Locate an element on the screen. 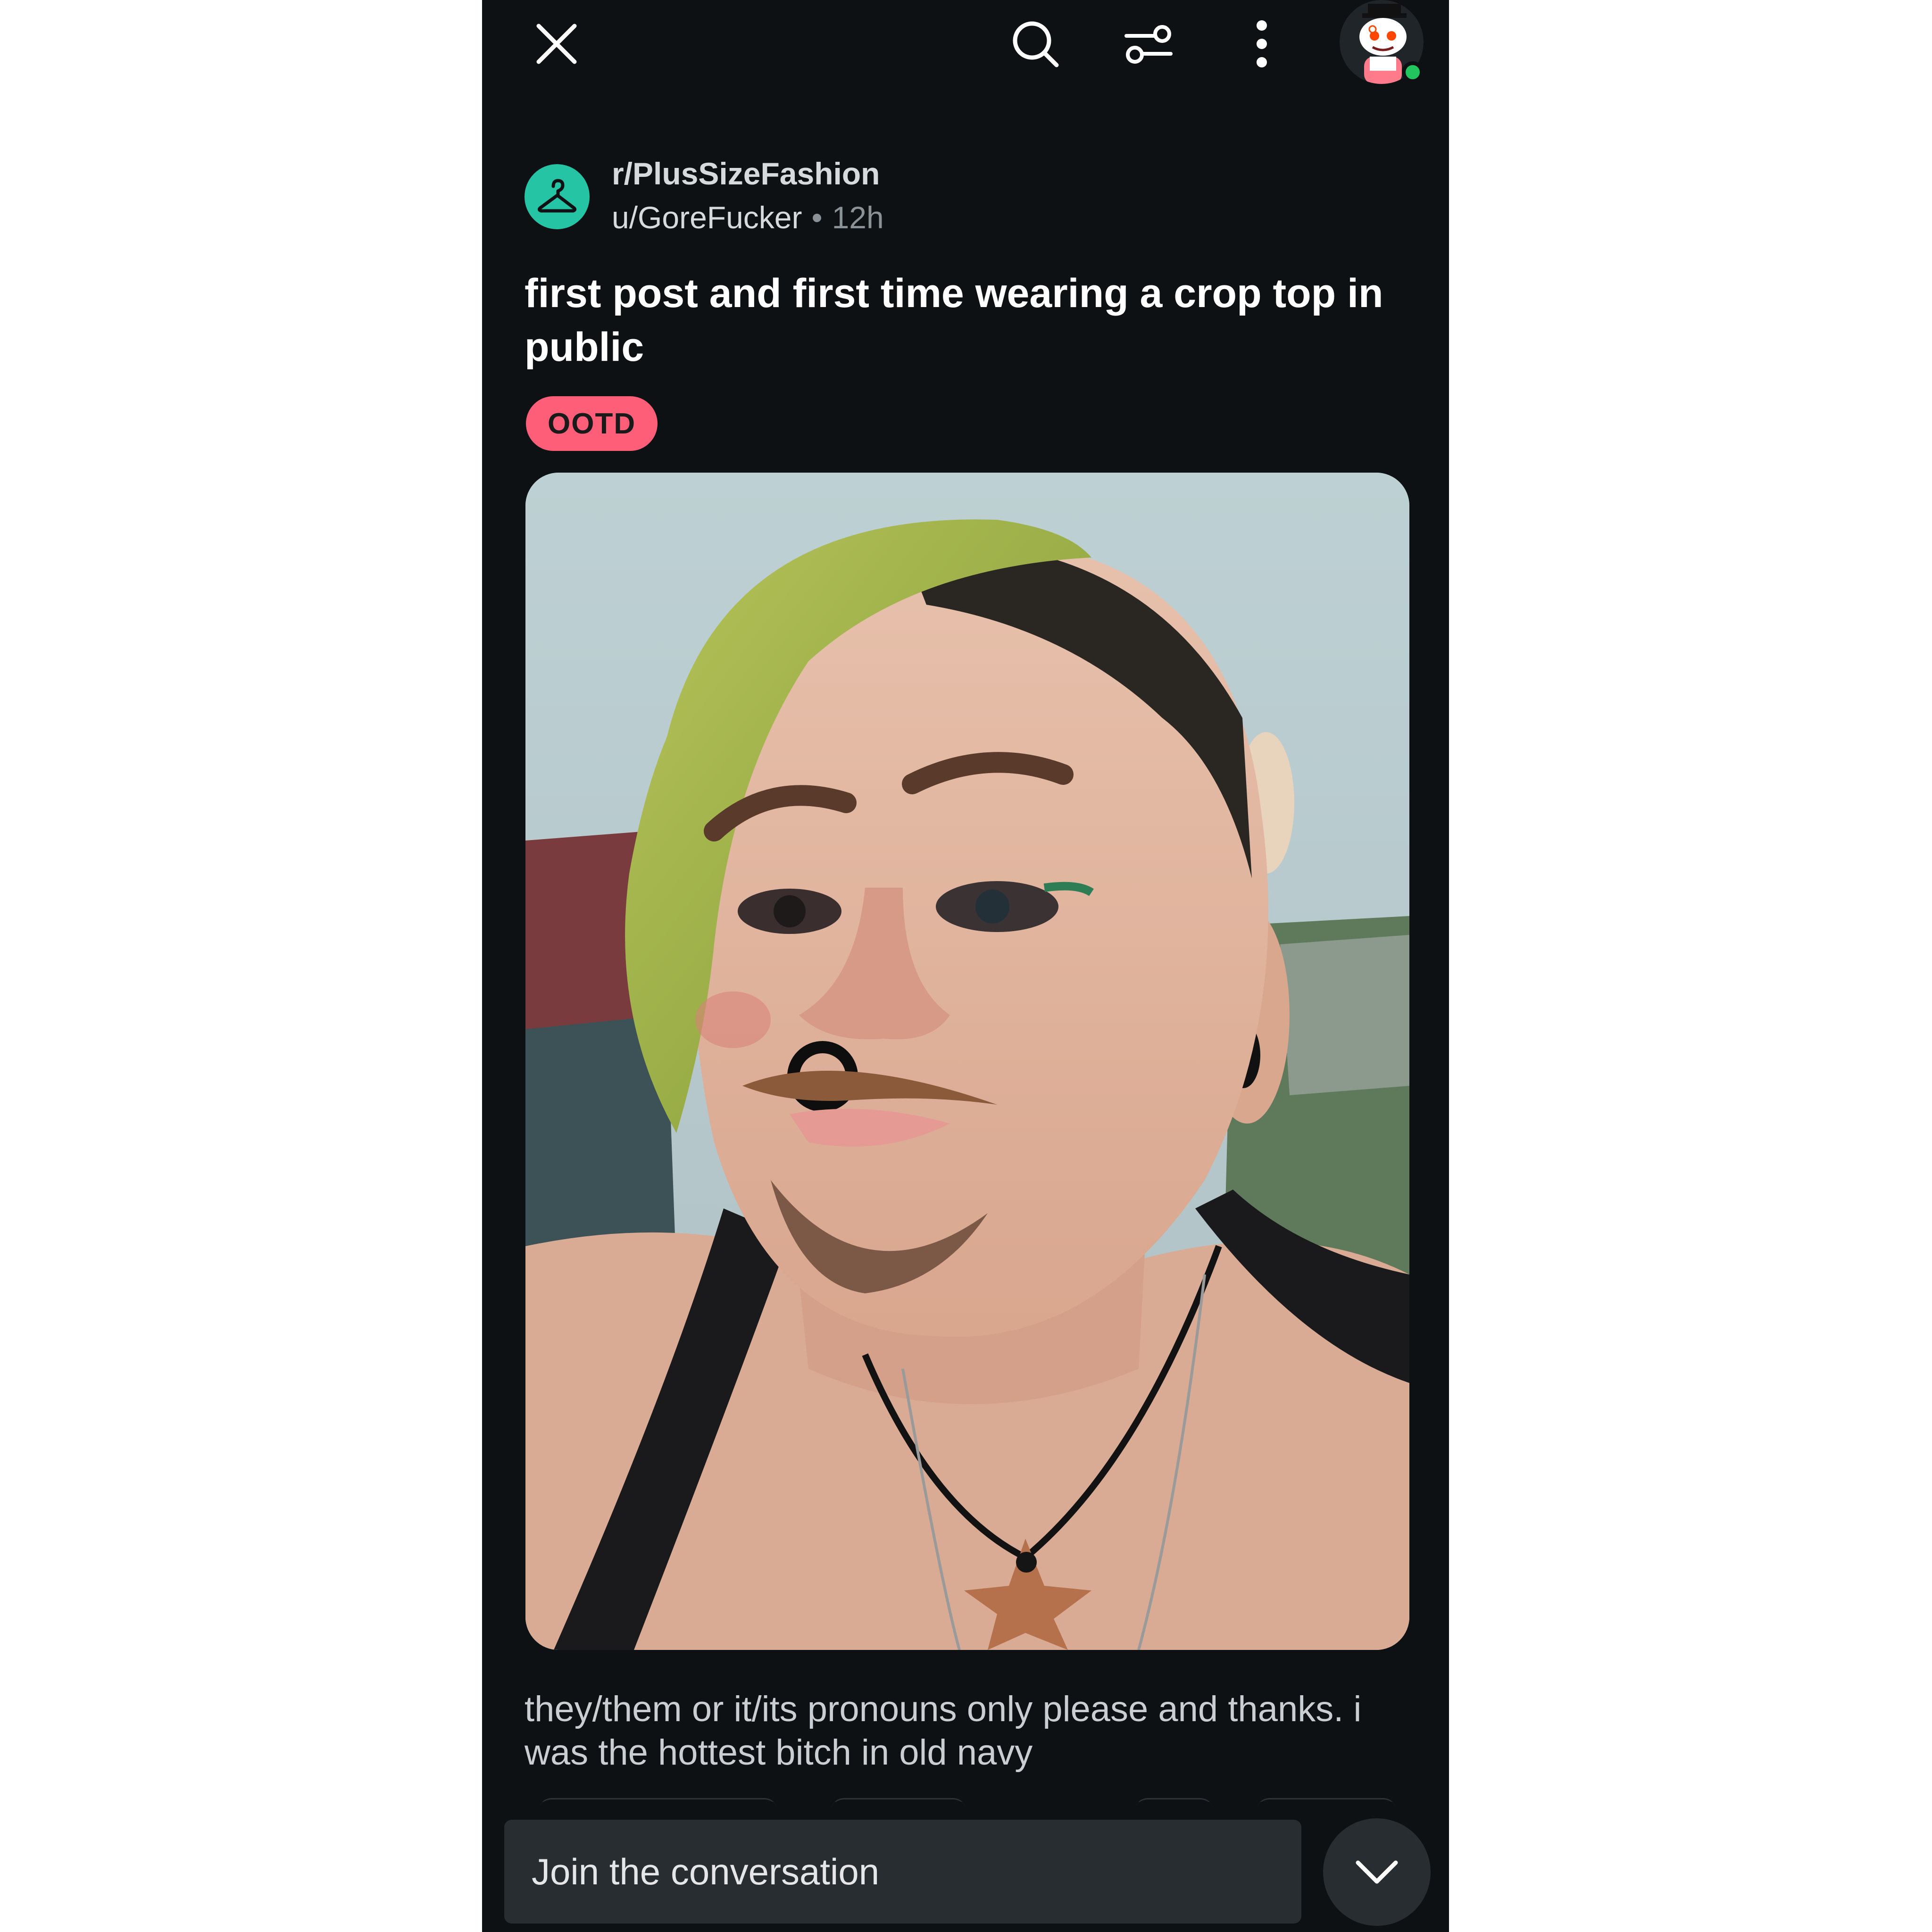  subreddit-avatar is located at coordinates (557, 197).